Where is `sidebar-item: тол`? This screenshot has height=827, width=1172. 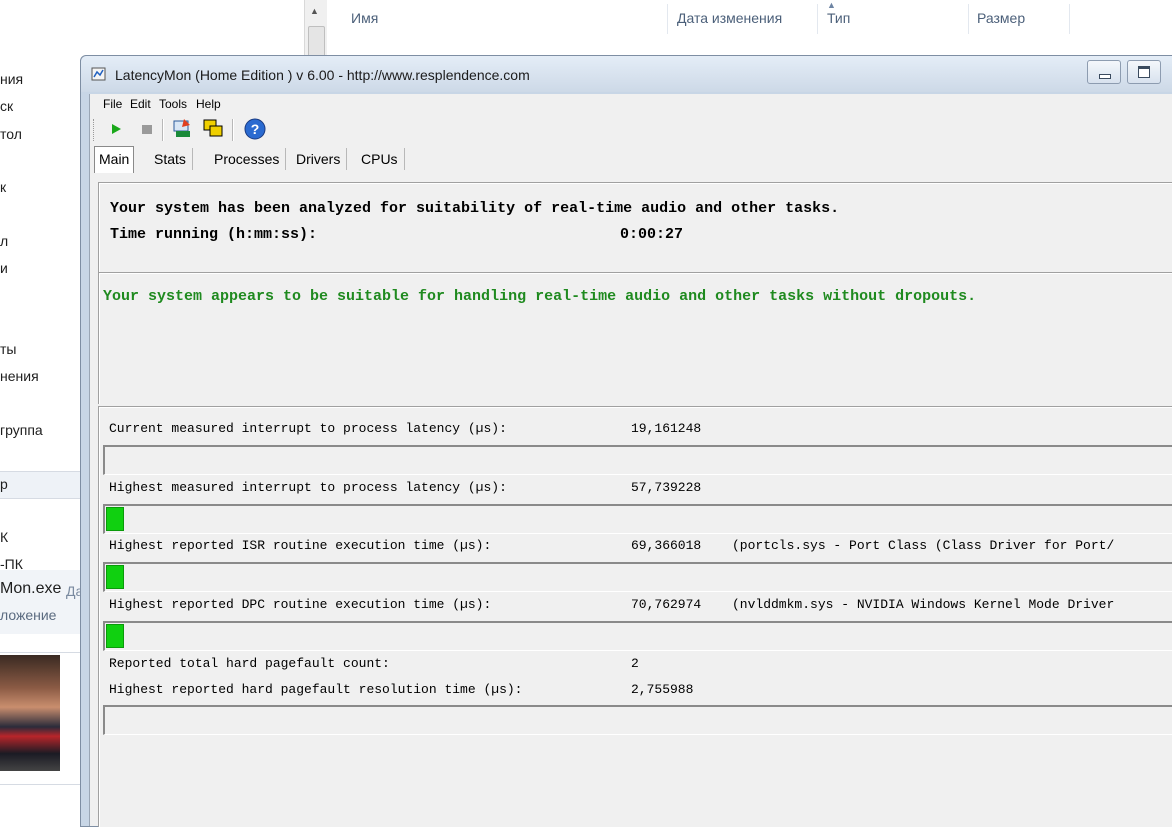 sidebar-item: тол is located at coordinates (11, 134).